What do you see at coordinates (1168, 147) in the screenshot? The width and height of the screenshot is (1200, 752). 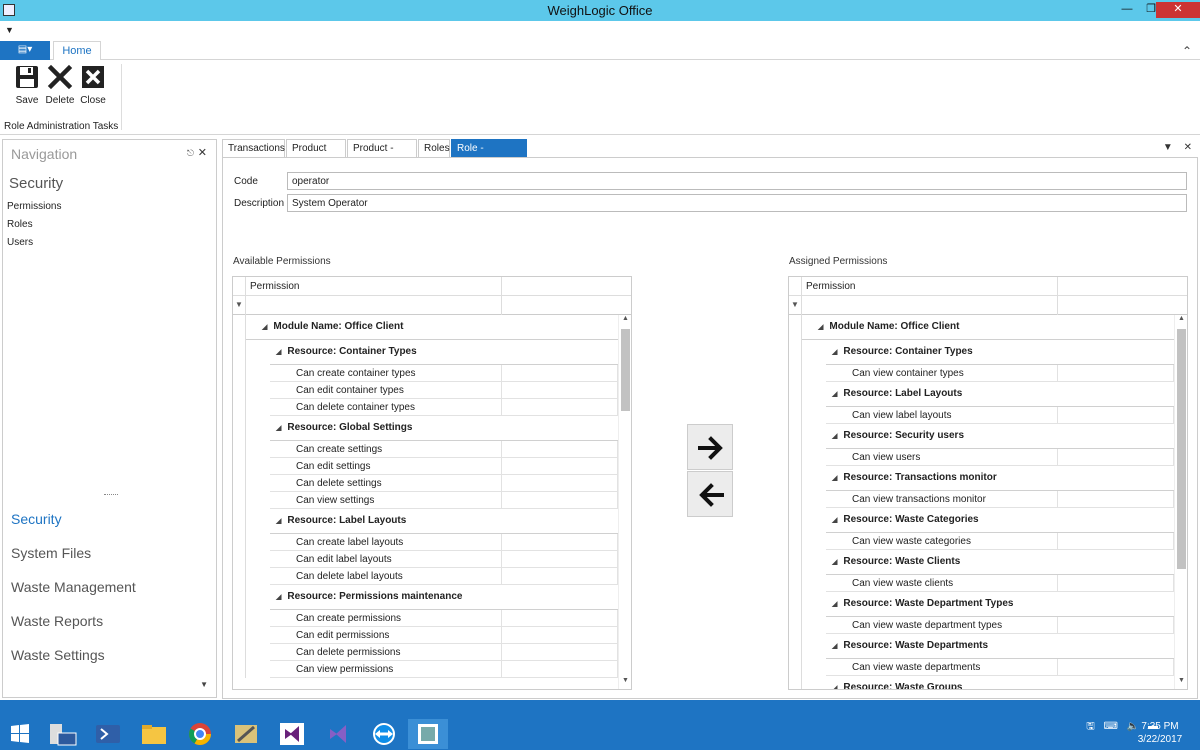 I see `tab-list-dropdown-icon: ▼` at bounding box center [1168, 147].